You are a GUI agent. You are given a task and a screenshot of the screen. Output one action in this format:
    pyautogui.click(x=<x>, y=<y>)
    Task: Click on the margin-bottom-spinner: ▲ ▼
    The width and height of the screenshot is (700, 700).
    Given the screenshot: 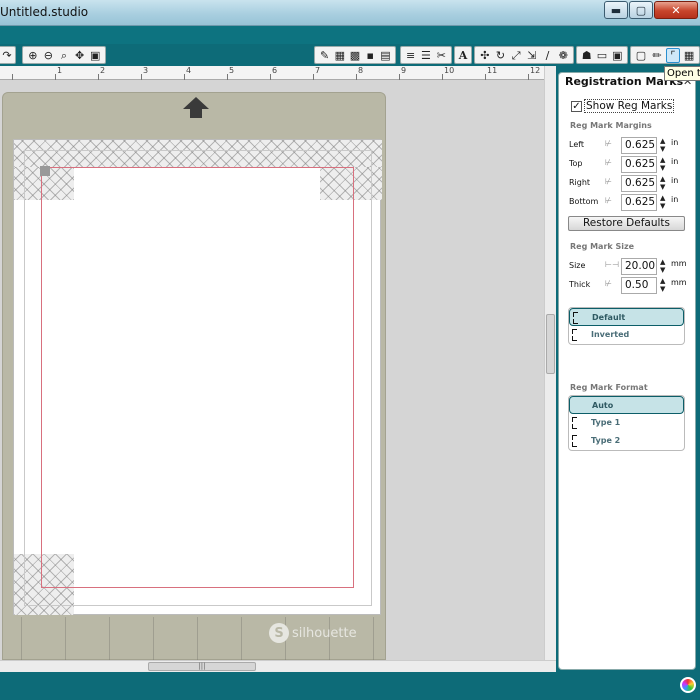 What is the action you would take?
    pyautogui.click(x=662, y=202)
    